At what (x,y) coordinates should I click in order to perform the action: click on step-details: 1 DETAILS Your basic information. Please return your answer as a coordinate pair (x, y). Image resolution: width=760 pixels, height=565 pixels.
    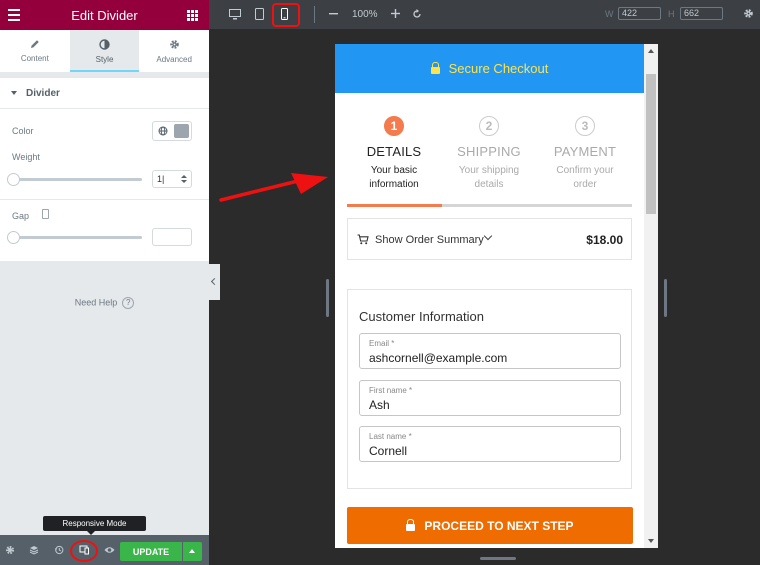
    Looking at the image, I should click on (394, 154).